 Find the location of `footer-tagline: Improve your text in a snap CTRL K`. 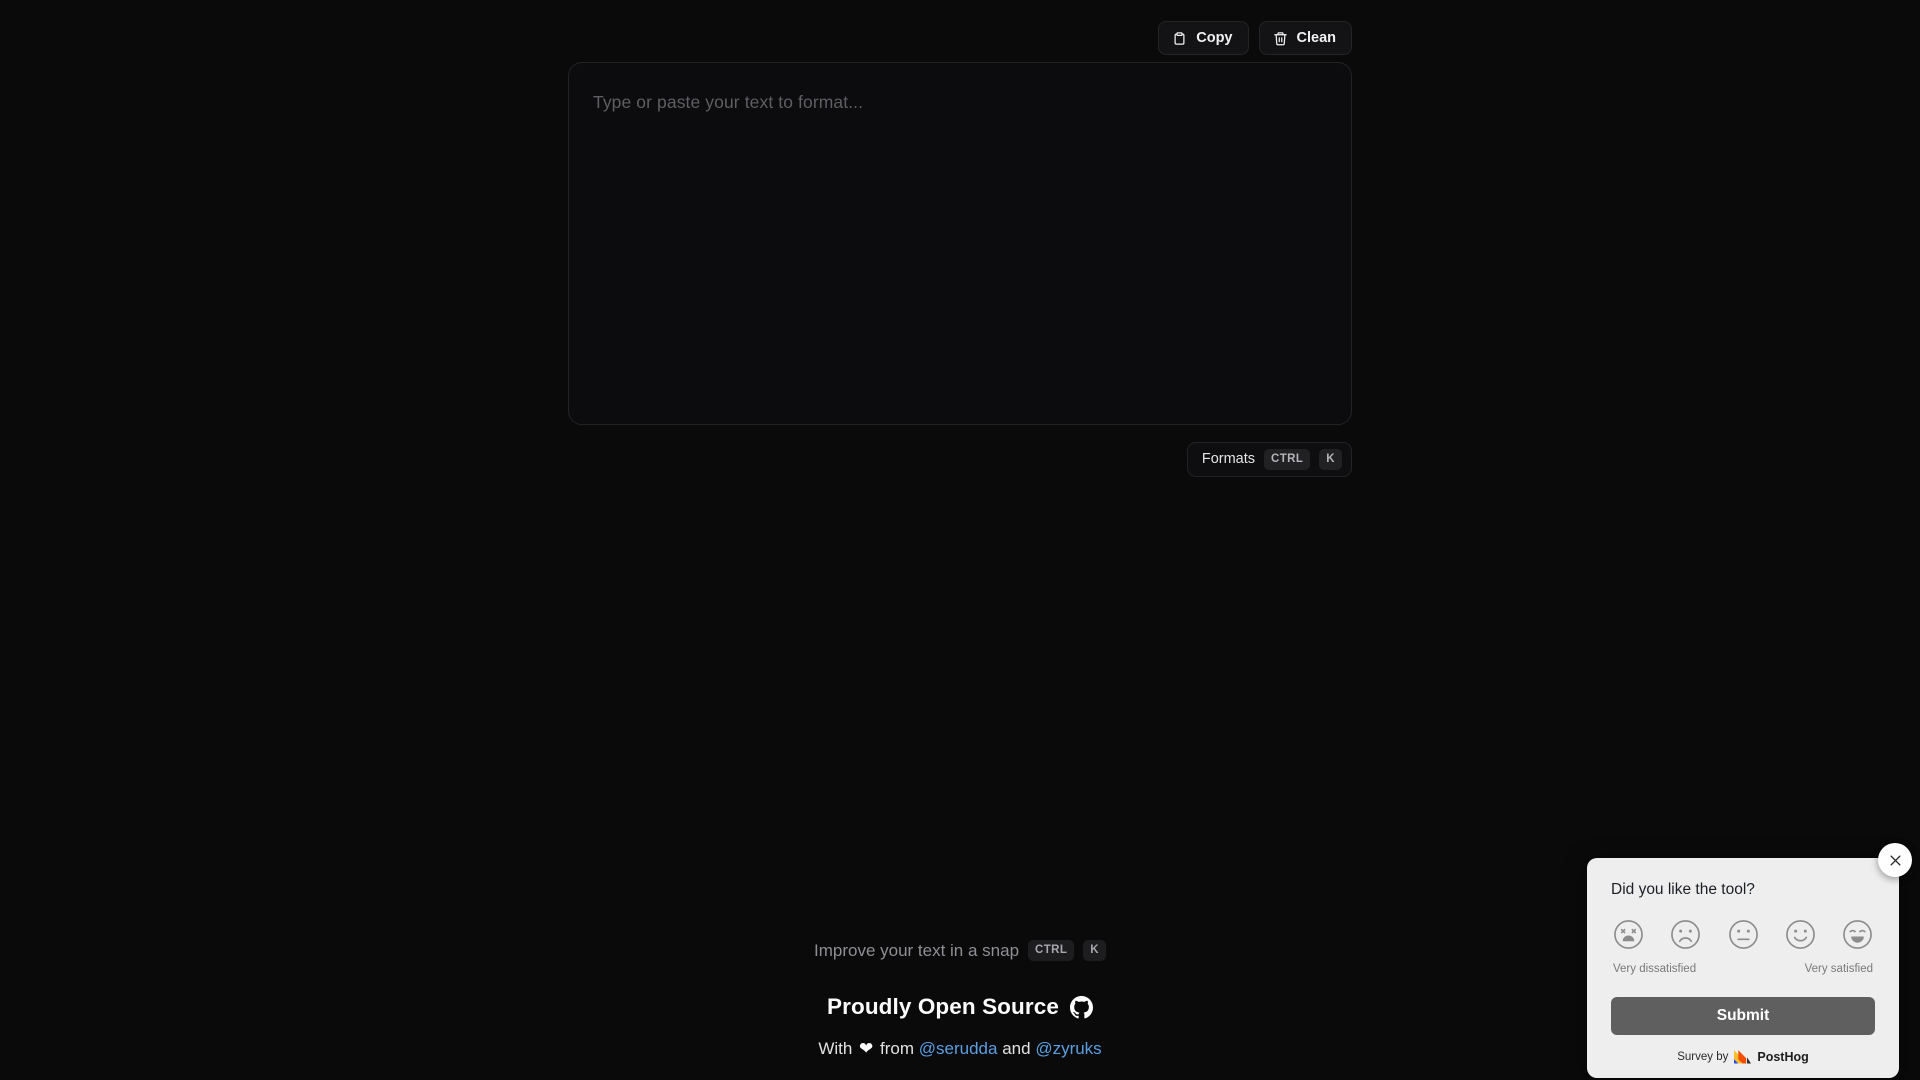

footer-tagline: Improve your text in a snap CTRL K is located at coordinates (960, 950).